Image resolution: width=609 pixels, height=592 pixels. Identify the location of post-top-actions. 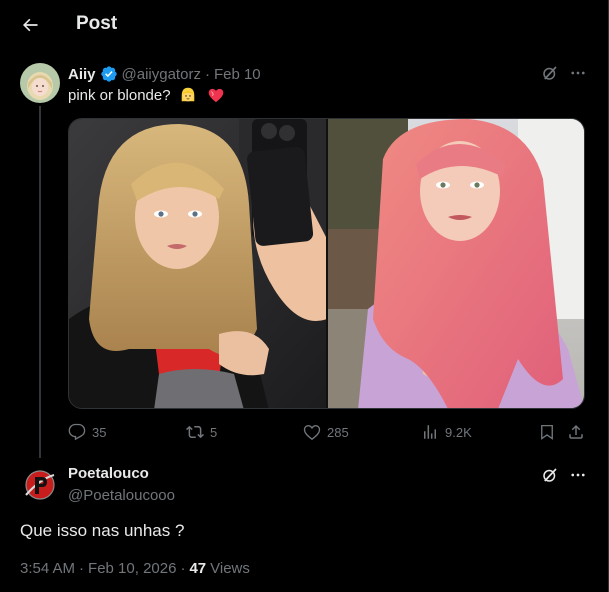
(564, 73).